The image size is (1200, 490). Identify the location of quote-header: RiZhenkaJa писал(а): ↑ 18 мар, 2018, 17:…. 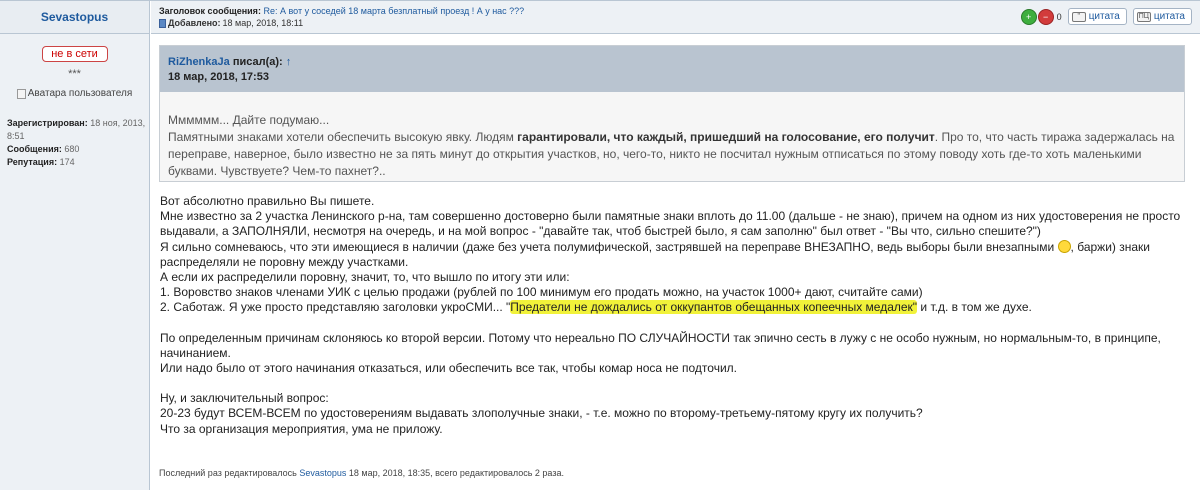
(672, 69).